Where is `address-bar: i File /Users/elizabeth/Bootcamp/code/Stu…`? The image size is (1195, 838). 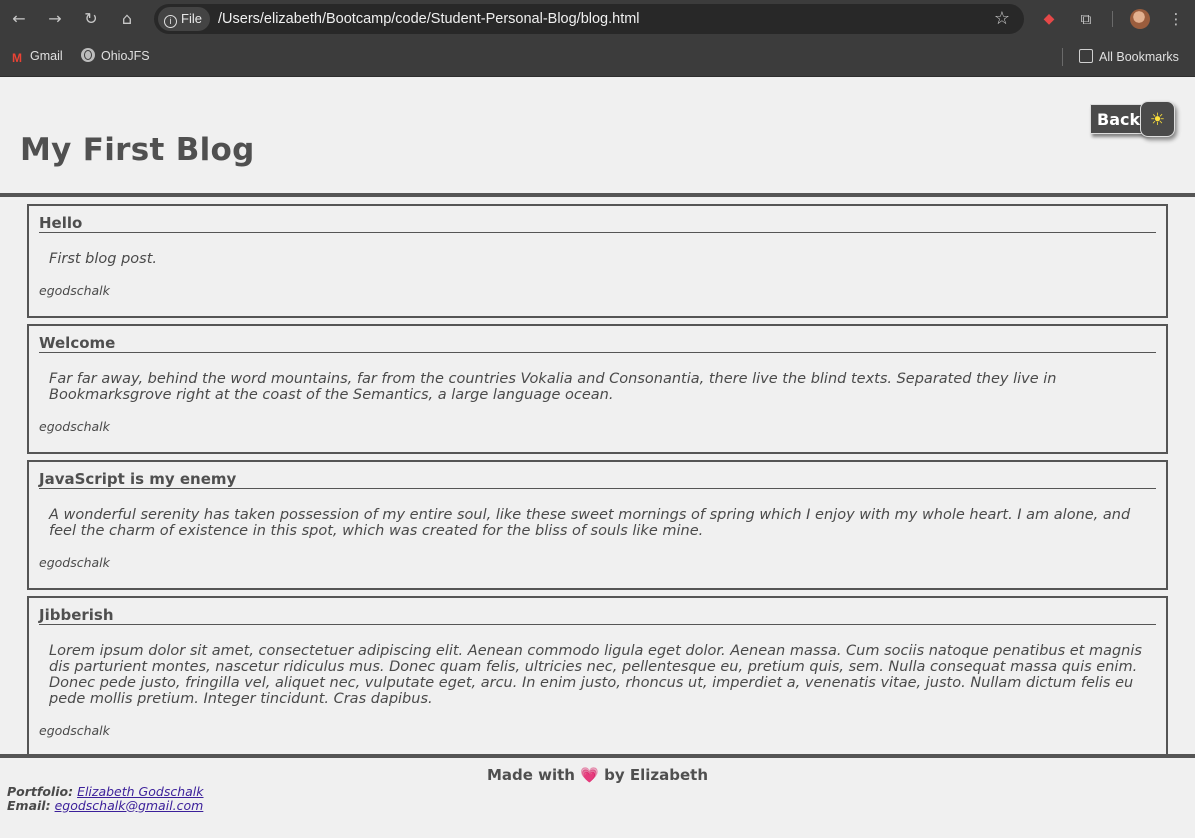 address-bar: i File /Users/elizabeth/Bootcamp/code/Stu… is located at coordinates (589, 19).